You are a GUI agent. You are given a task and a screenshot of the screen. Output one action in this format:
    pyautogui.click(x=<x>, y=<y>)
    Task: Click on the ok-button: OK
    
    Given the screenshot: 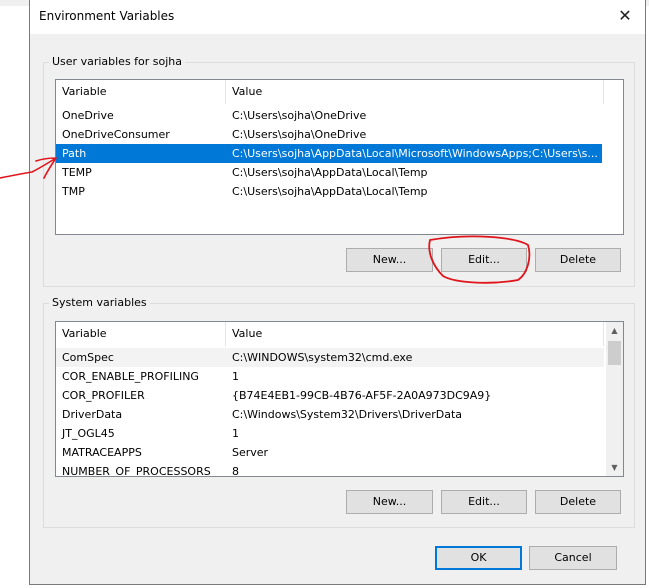 What is the action you would take?
    pyautogui.click(x=478, y=558)
    